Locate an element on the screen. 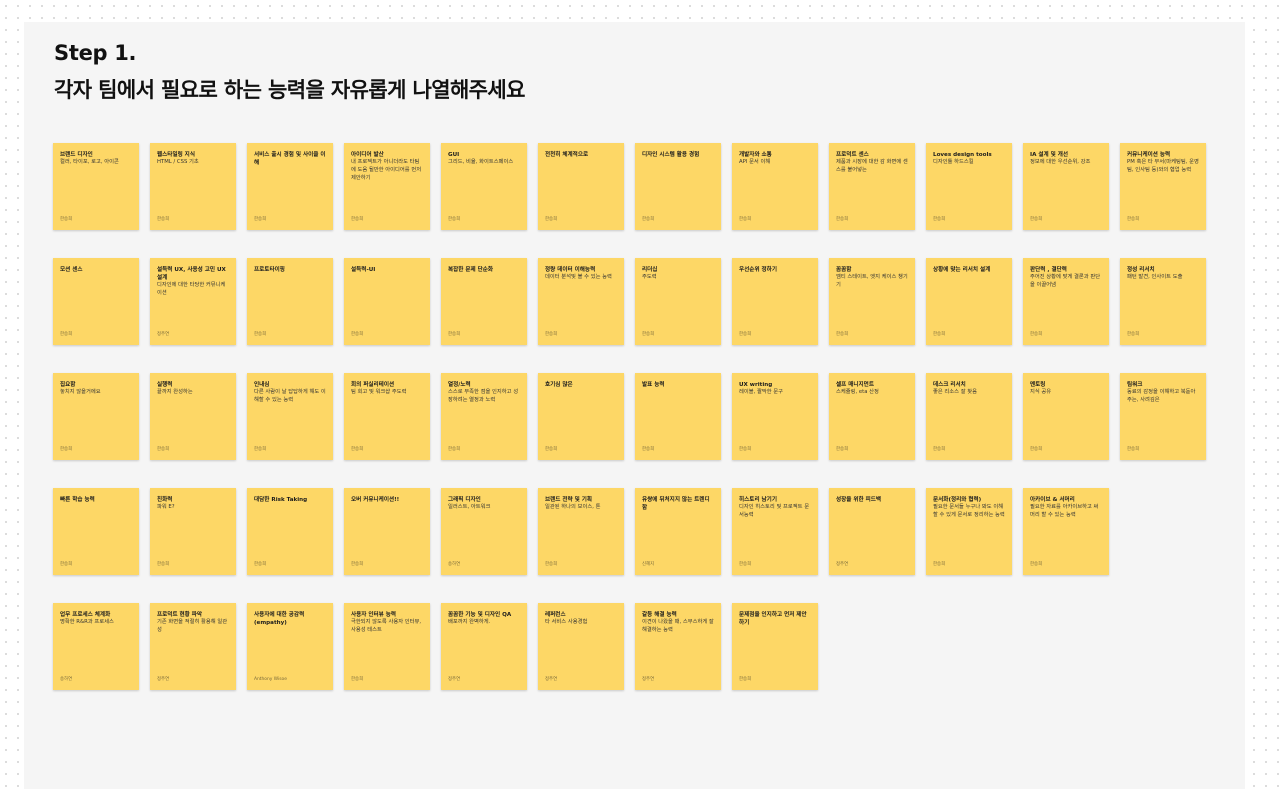 This screenshot has width=1280, height=789. note-title: 커뮤니케이션 능력 is located at coordinates (1149, 155).